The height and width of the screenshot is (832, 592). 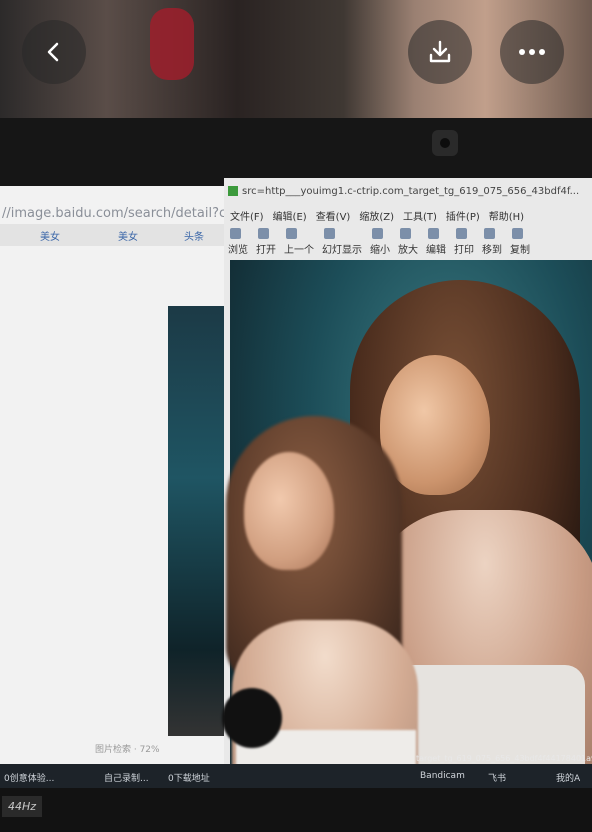 I want to click on viewer-toolbar: 浏览 打开 上一个 幻灯显示 缩小 放大 编辑 打印 移到 复制, so click(x=383, y=242).